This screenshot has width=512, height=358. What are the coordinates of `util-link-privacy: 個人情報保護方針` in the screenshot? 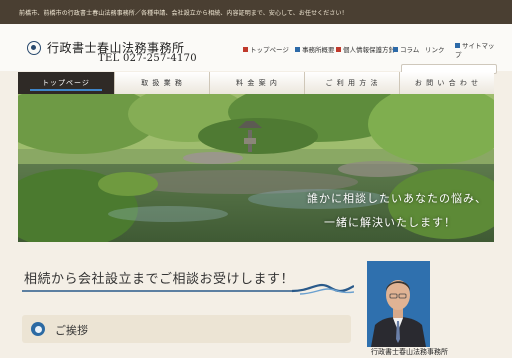 It's located at (365, 49).